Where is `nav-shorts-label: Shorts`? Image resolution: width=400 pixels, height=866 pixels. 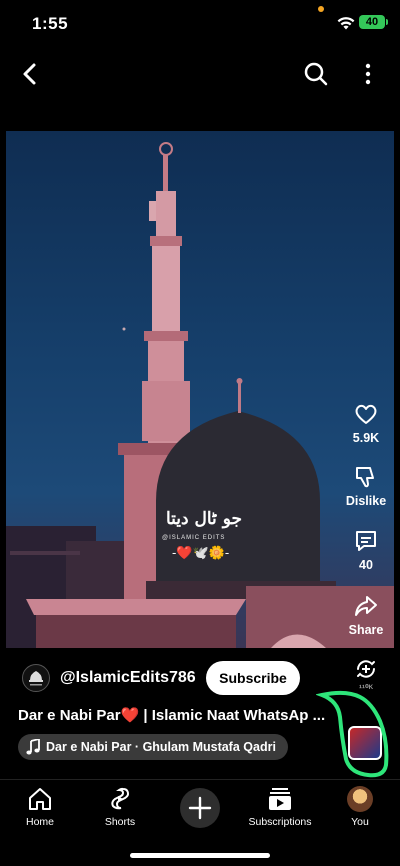
nav-shorts-label: Shorts is located at coordinates (120, 822).